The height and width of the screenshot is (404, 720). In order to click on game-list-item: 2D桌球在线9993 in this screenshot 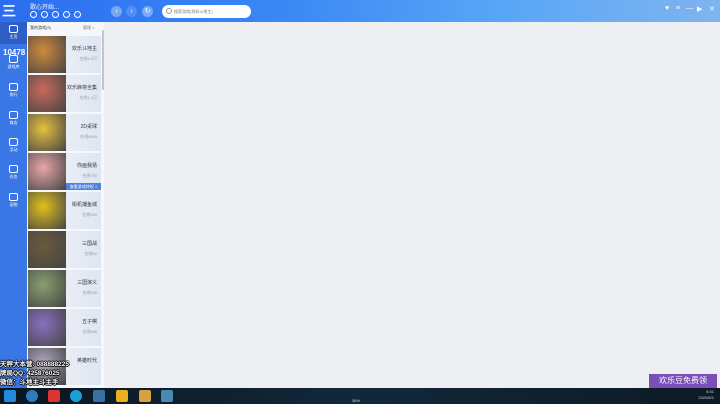, I will do `click(64, 132)`.